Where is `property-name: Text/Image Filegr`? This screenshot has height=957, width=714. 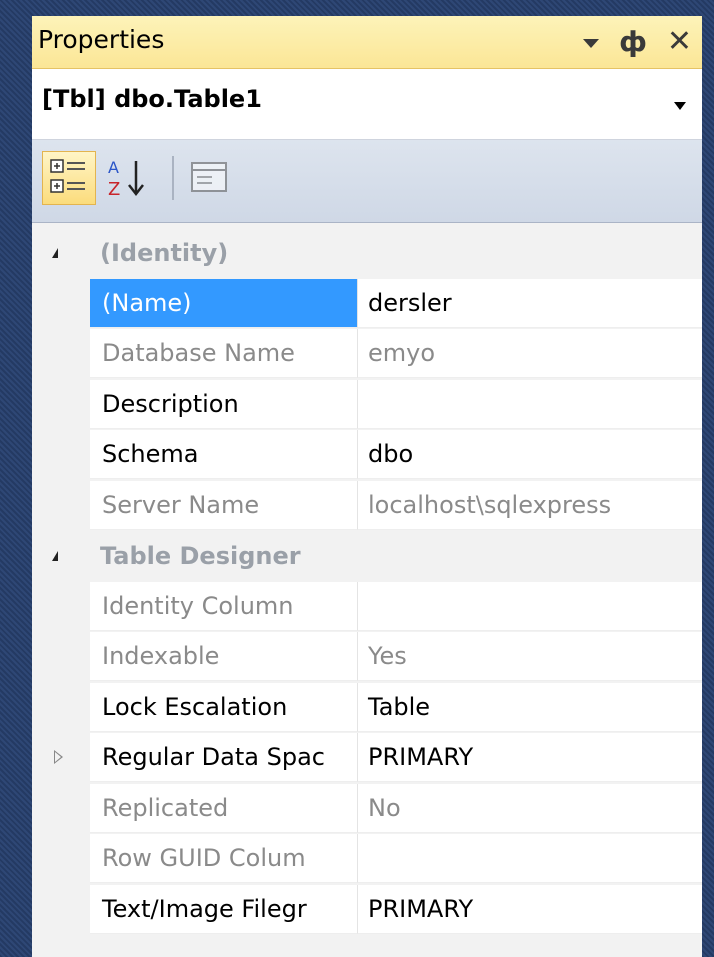
property-name: Text/Image Filegr is located at coordinates (224, 909).